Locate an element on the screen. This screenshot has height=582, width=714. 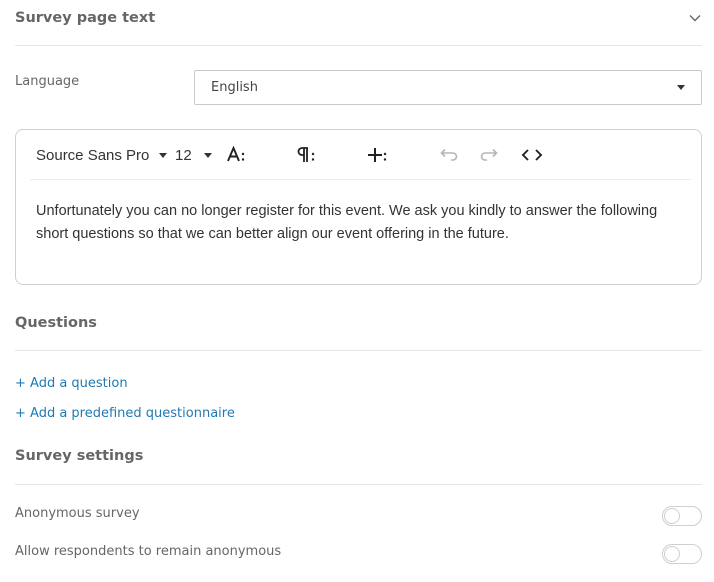
editor-toolbar: Source Sans Pro 12 is located at coordinates (358, 154).